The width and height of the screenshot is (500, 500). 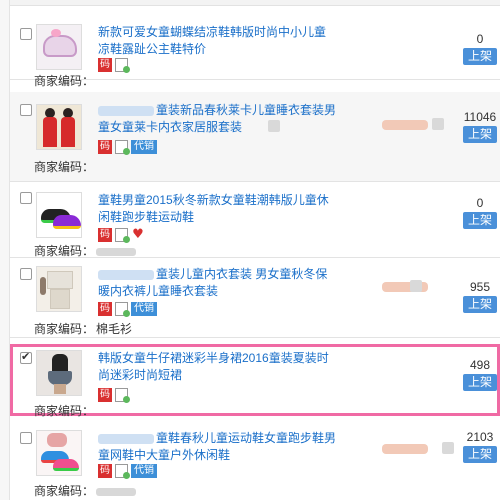 I want to click on left-panel-edge, so click(x=5, y=250).